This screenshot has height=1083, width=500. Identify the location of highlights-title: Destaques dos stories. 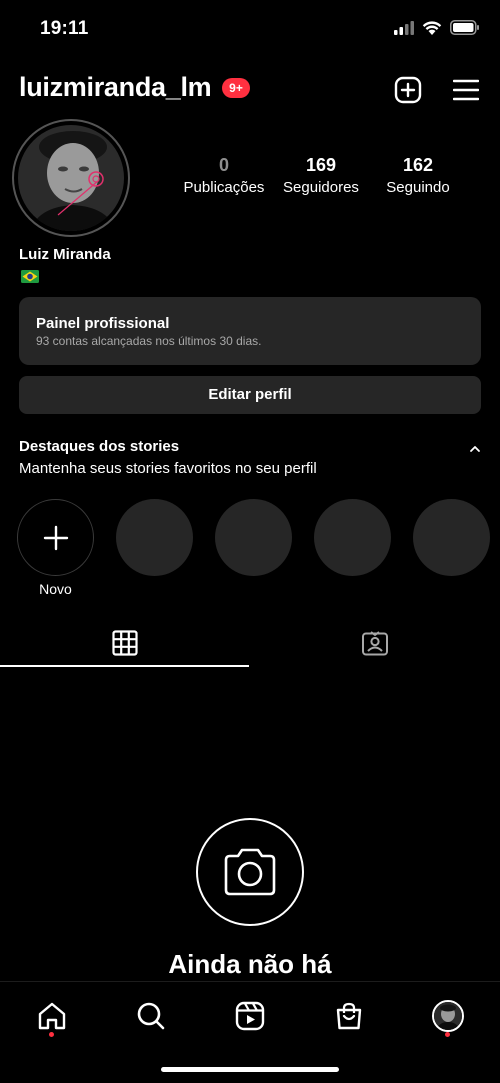
(99, 446).